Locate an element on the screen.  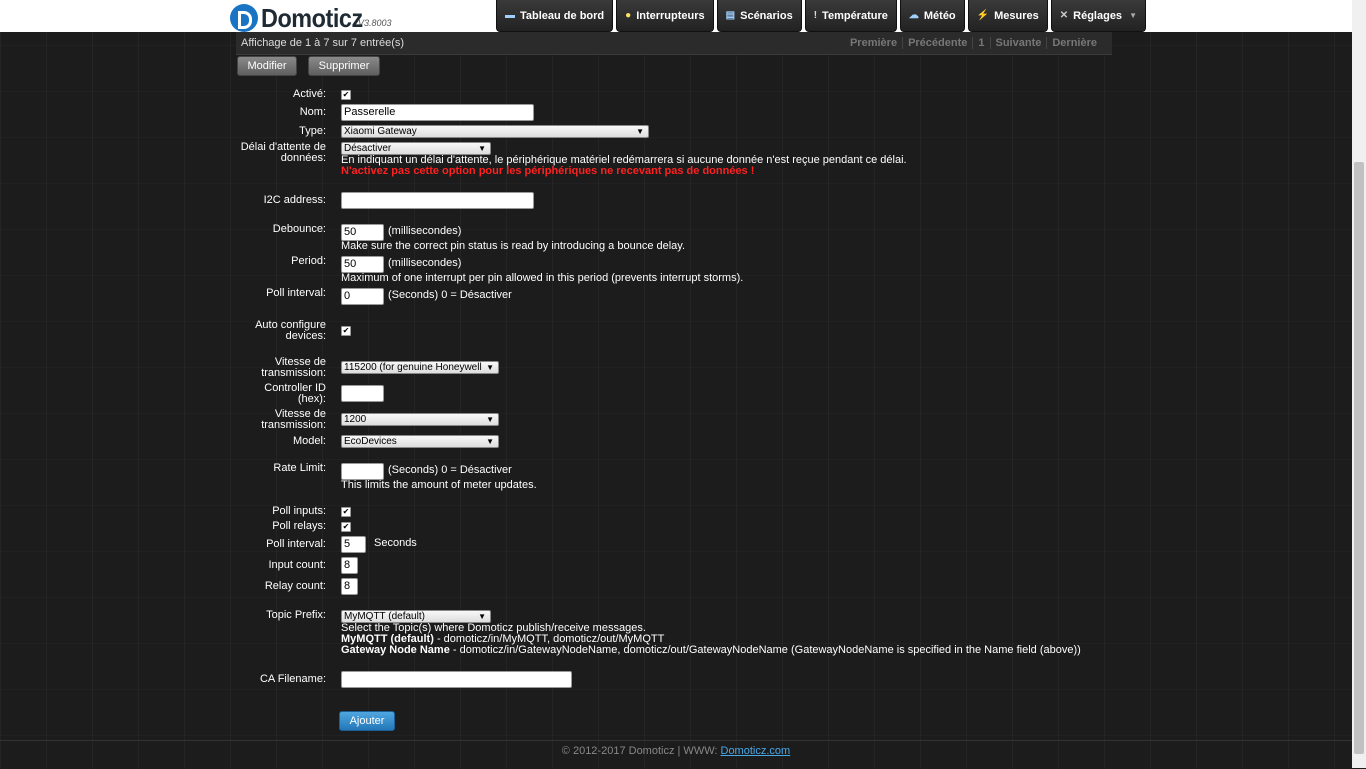
pager-next: Suivante is located at coordinates (1018, 43).